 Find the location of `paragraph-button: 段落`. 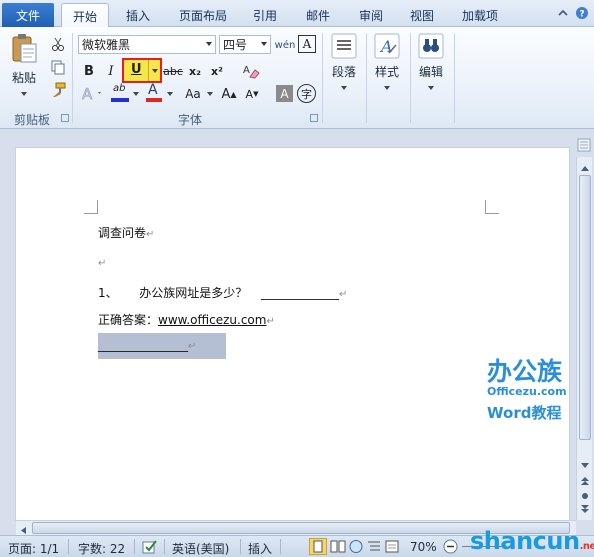

paragraph-button: 段落 is located at coordinates (344, 61).